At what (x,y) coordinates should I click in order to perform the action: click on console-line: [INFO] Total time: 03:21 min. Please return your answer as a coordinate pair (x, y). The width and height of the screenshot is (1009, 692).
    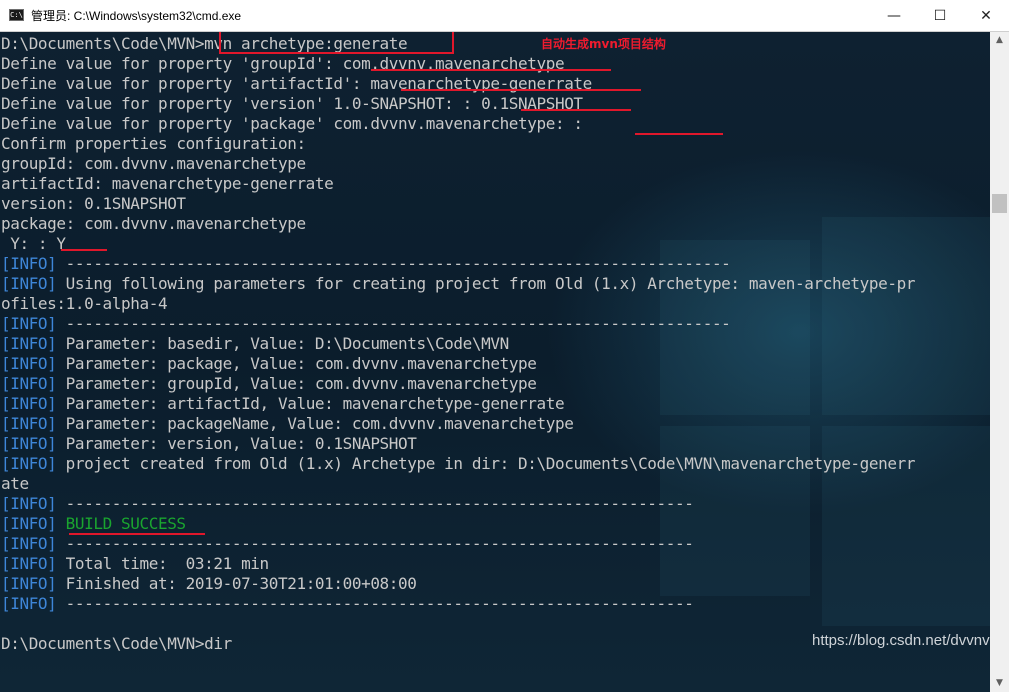
    Looking at the image, I should click on (135, 564).